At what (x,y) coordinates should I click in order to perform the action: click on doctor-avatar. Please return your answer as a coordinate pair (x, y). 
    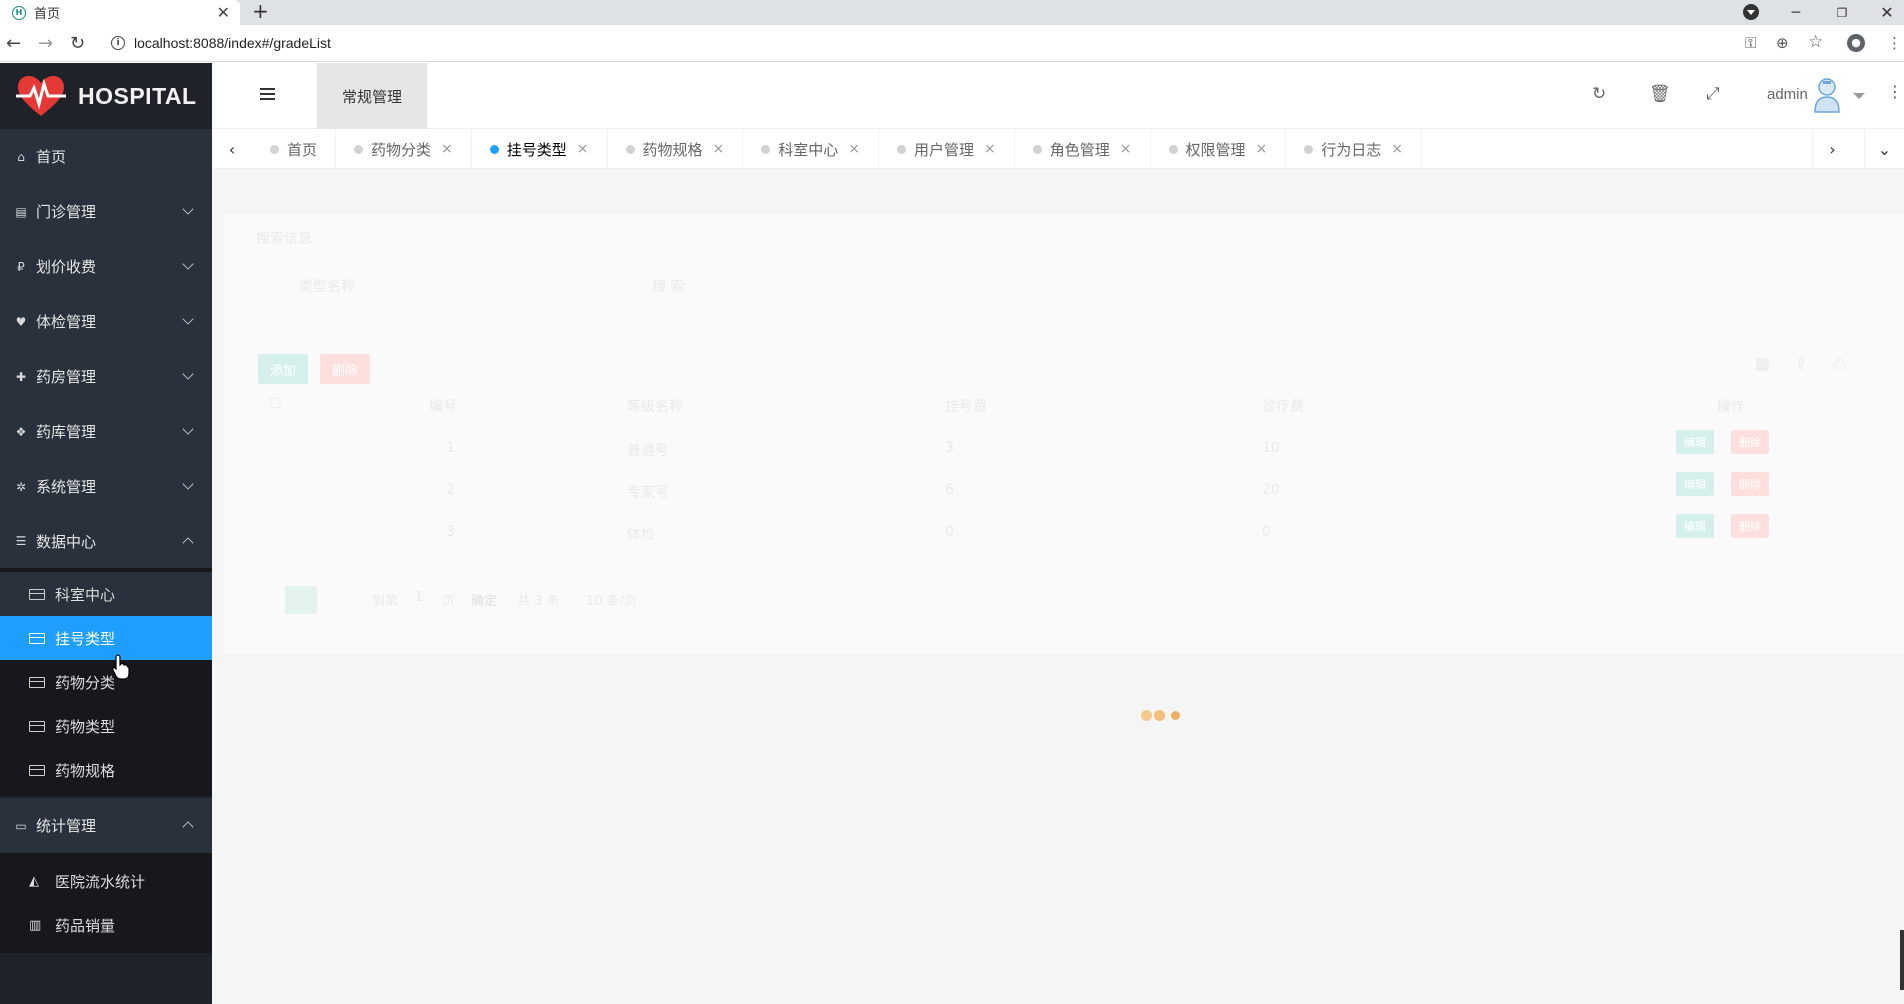
    Looking at the image, I should click on (1827, 95).